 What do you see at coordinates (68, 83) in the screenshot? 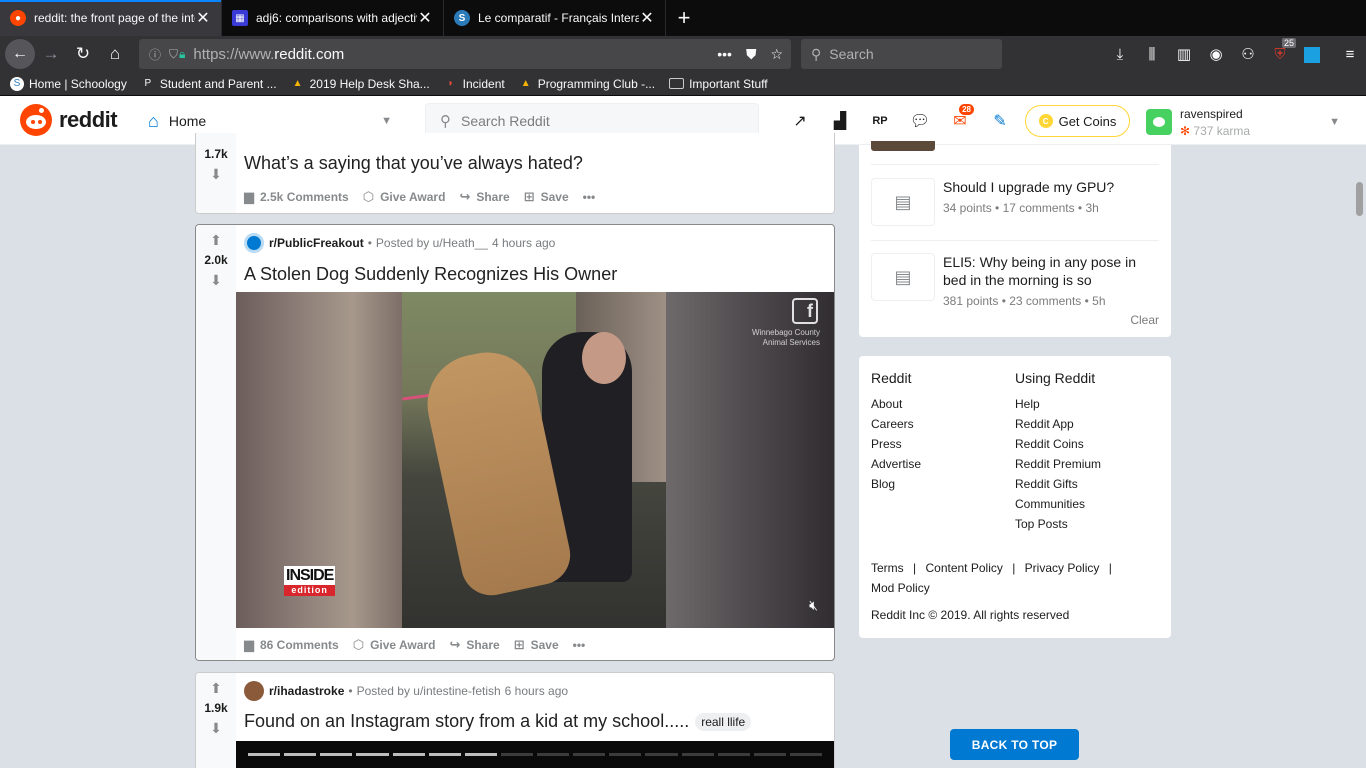
I see `bookmark-schoology: S Home | Schoology` at bounding box center [68, 83].